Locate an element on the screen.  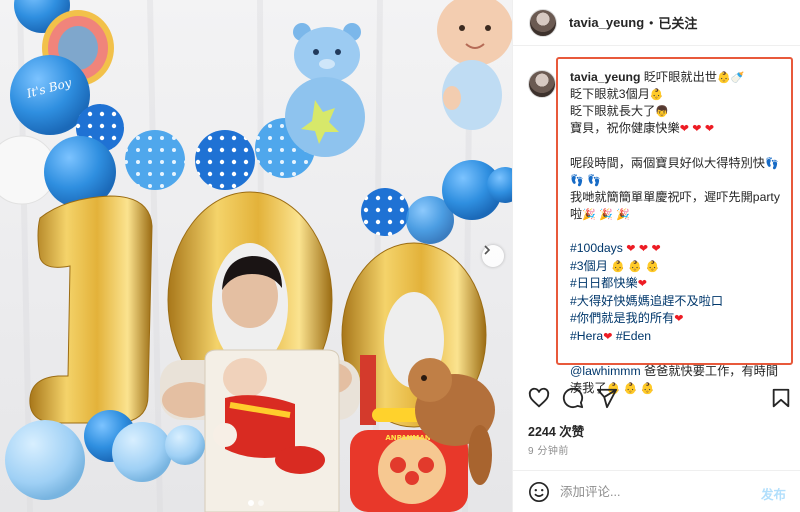
post-comment-button: 发布 is located at coordinates (773, 493).